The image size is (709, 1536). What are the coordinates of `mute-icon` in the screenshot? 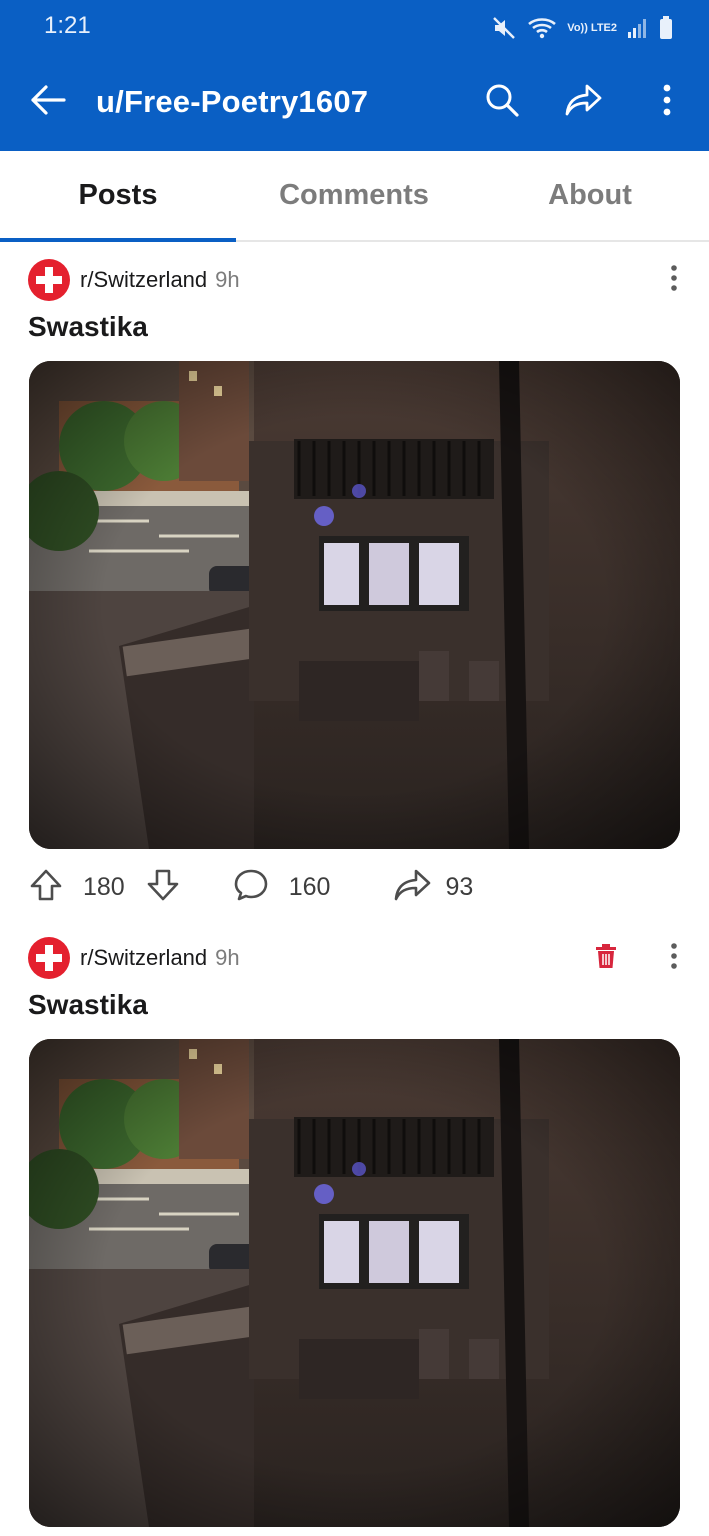 It's located at (504, 28).